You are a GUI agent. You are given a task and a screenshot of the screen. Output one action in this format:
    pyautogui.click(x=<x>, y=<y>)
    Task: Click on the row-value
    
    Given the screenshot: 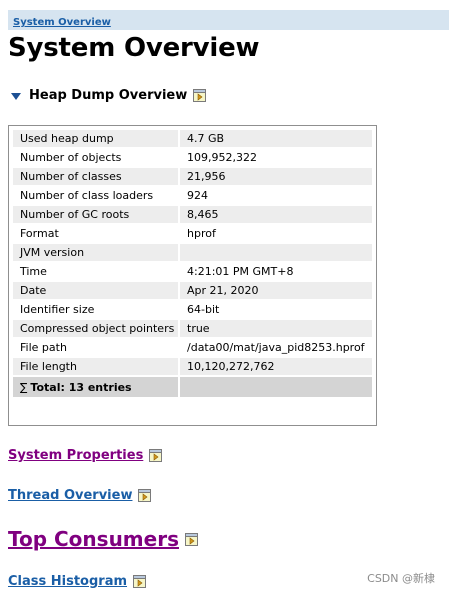 What is the action you would take?
    pyautogui.click(x=276, y=252)
    